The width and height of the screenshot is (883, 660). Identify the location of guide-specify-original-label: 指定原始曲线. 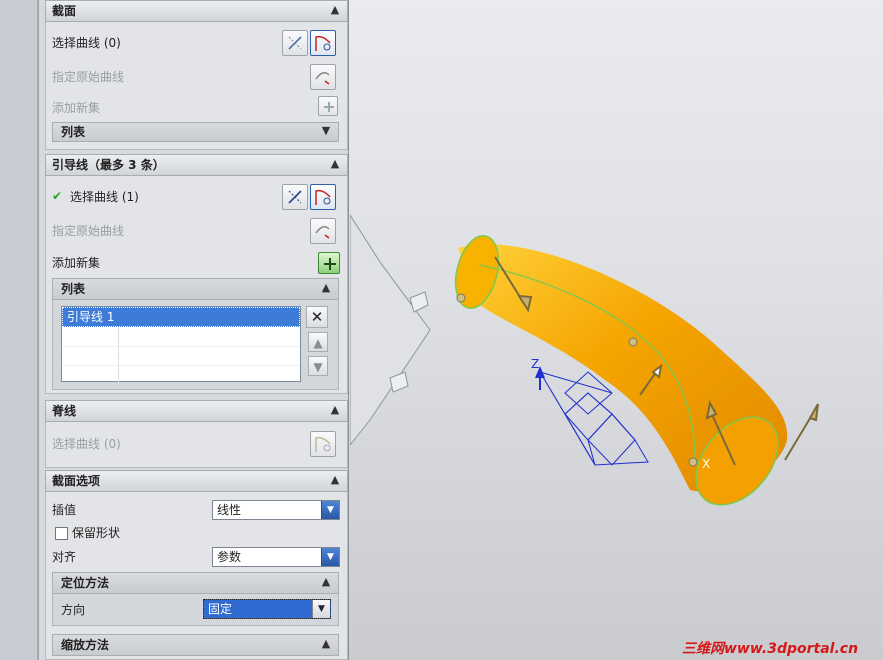
(88, 231).